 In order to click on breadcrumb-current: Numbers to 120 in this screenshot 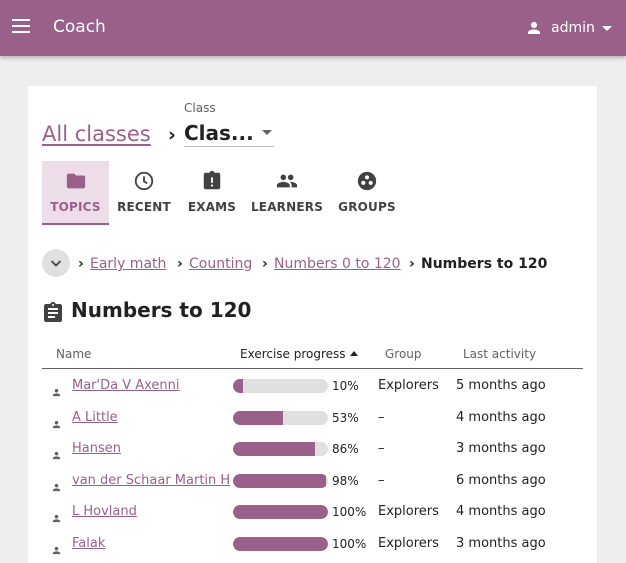, I will do `click(484, 264)`.